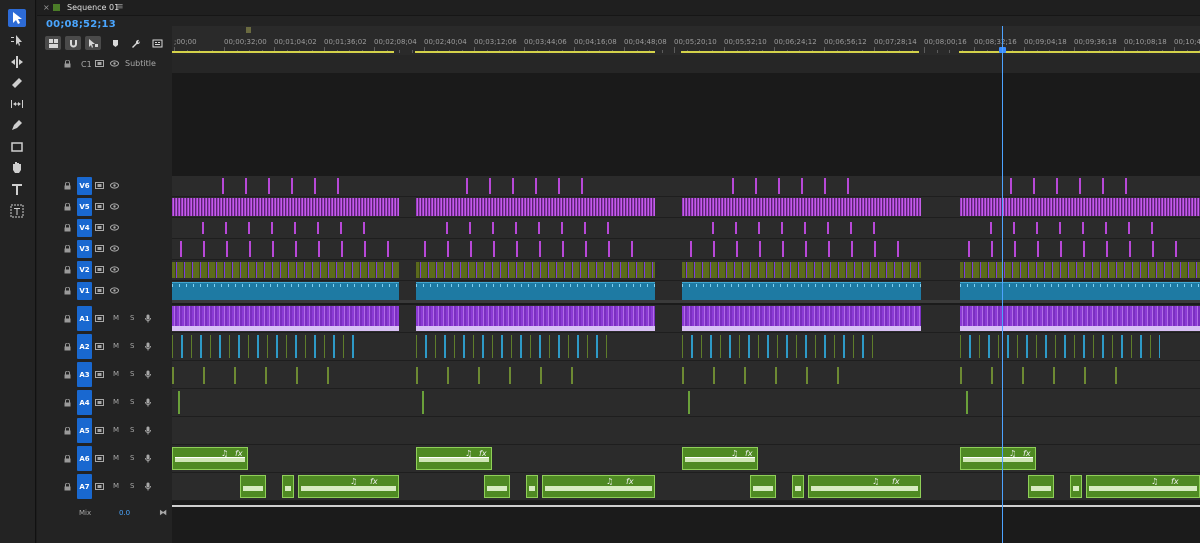  I want to click on in-point-marker, so click(248, 30).